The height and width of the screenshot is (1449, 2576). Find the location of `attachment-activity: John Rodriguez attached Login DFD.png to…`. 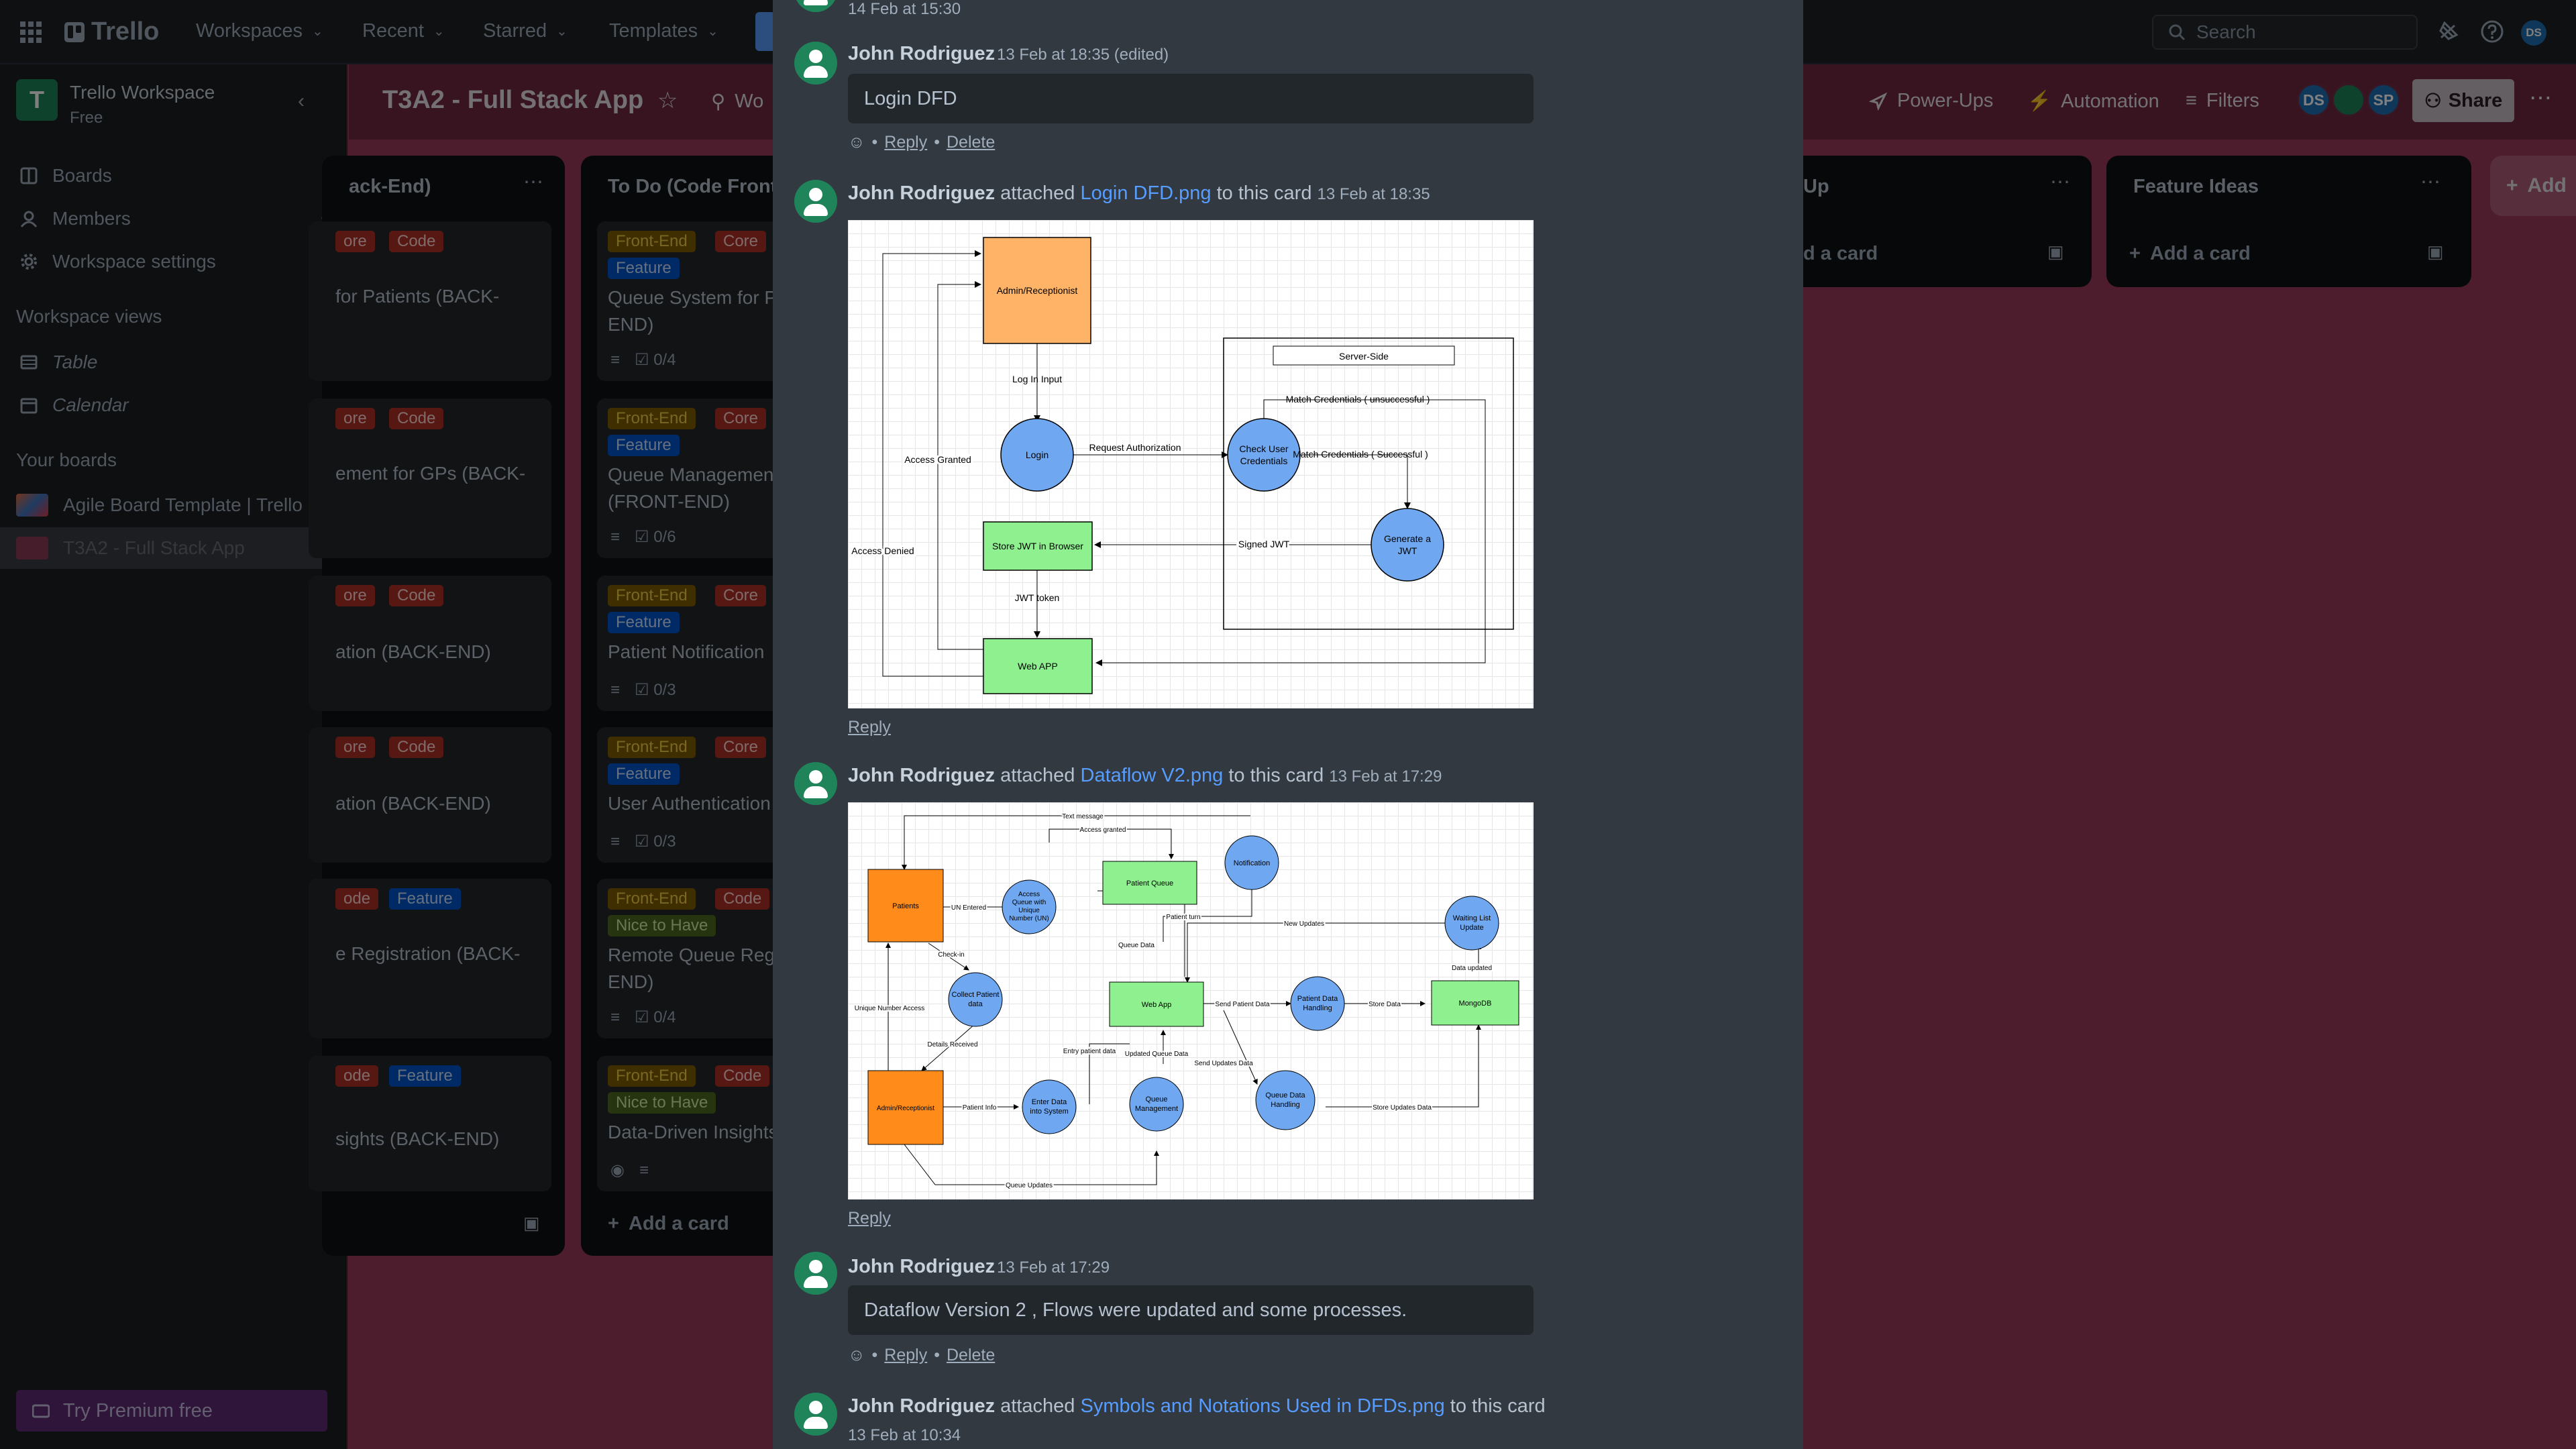

attachment-activity: John Rodriguez attached Login DFD.png to… is located at coordinates (1139, 193).